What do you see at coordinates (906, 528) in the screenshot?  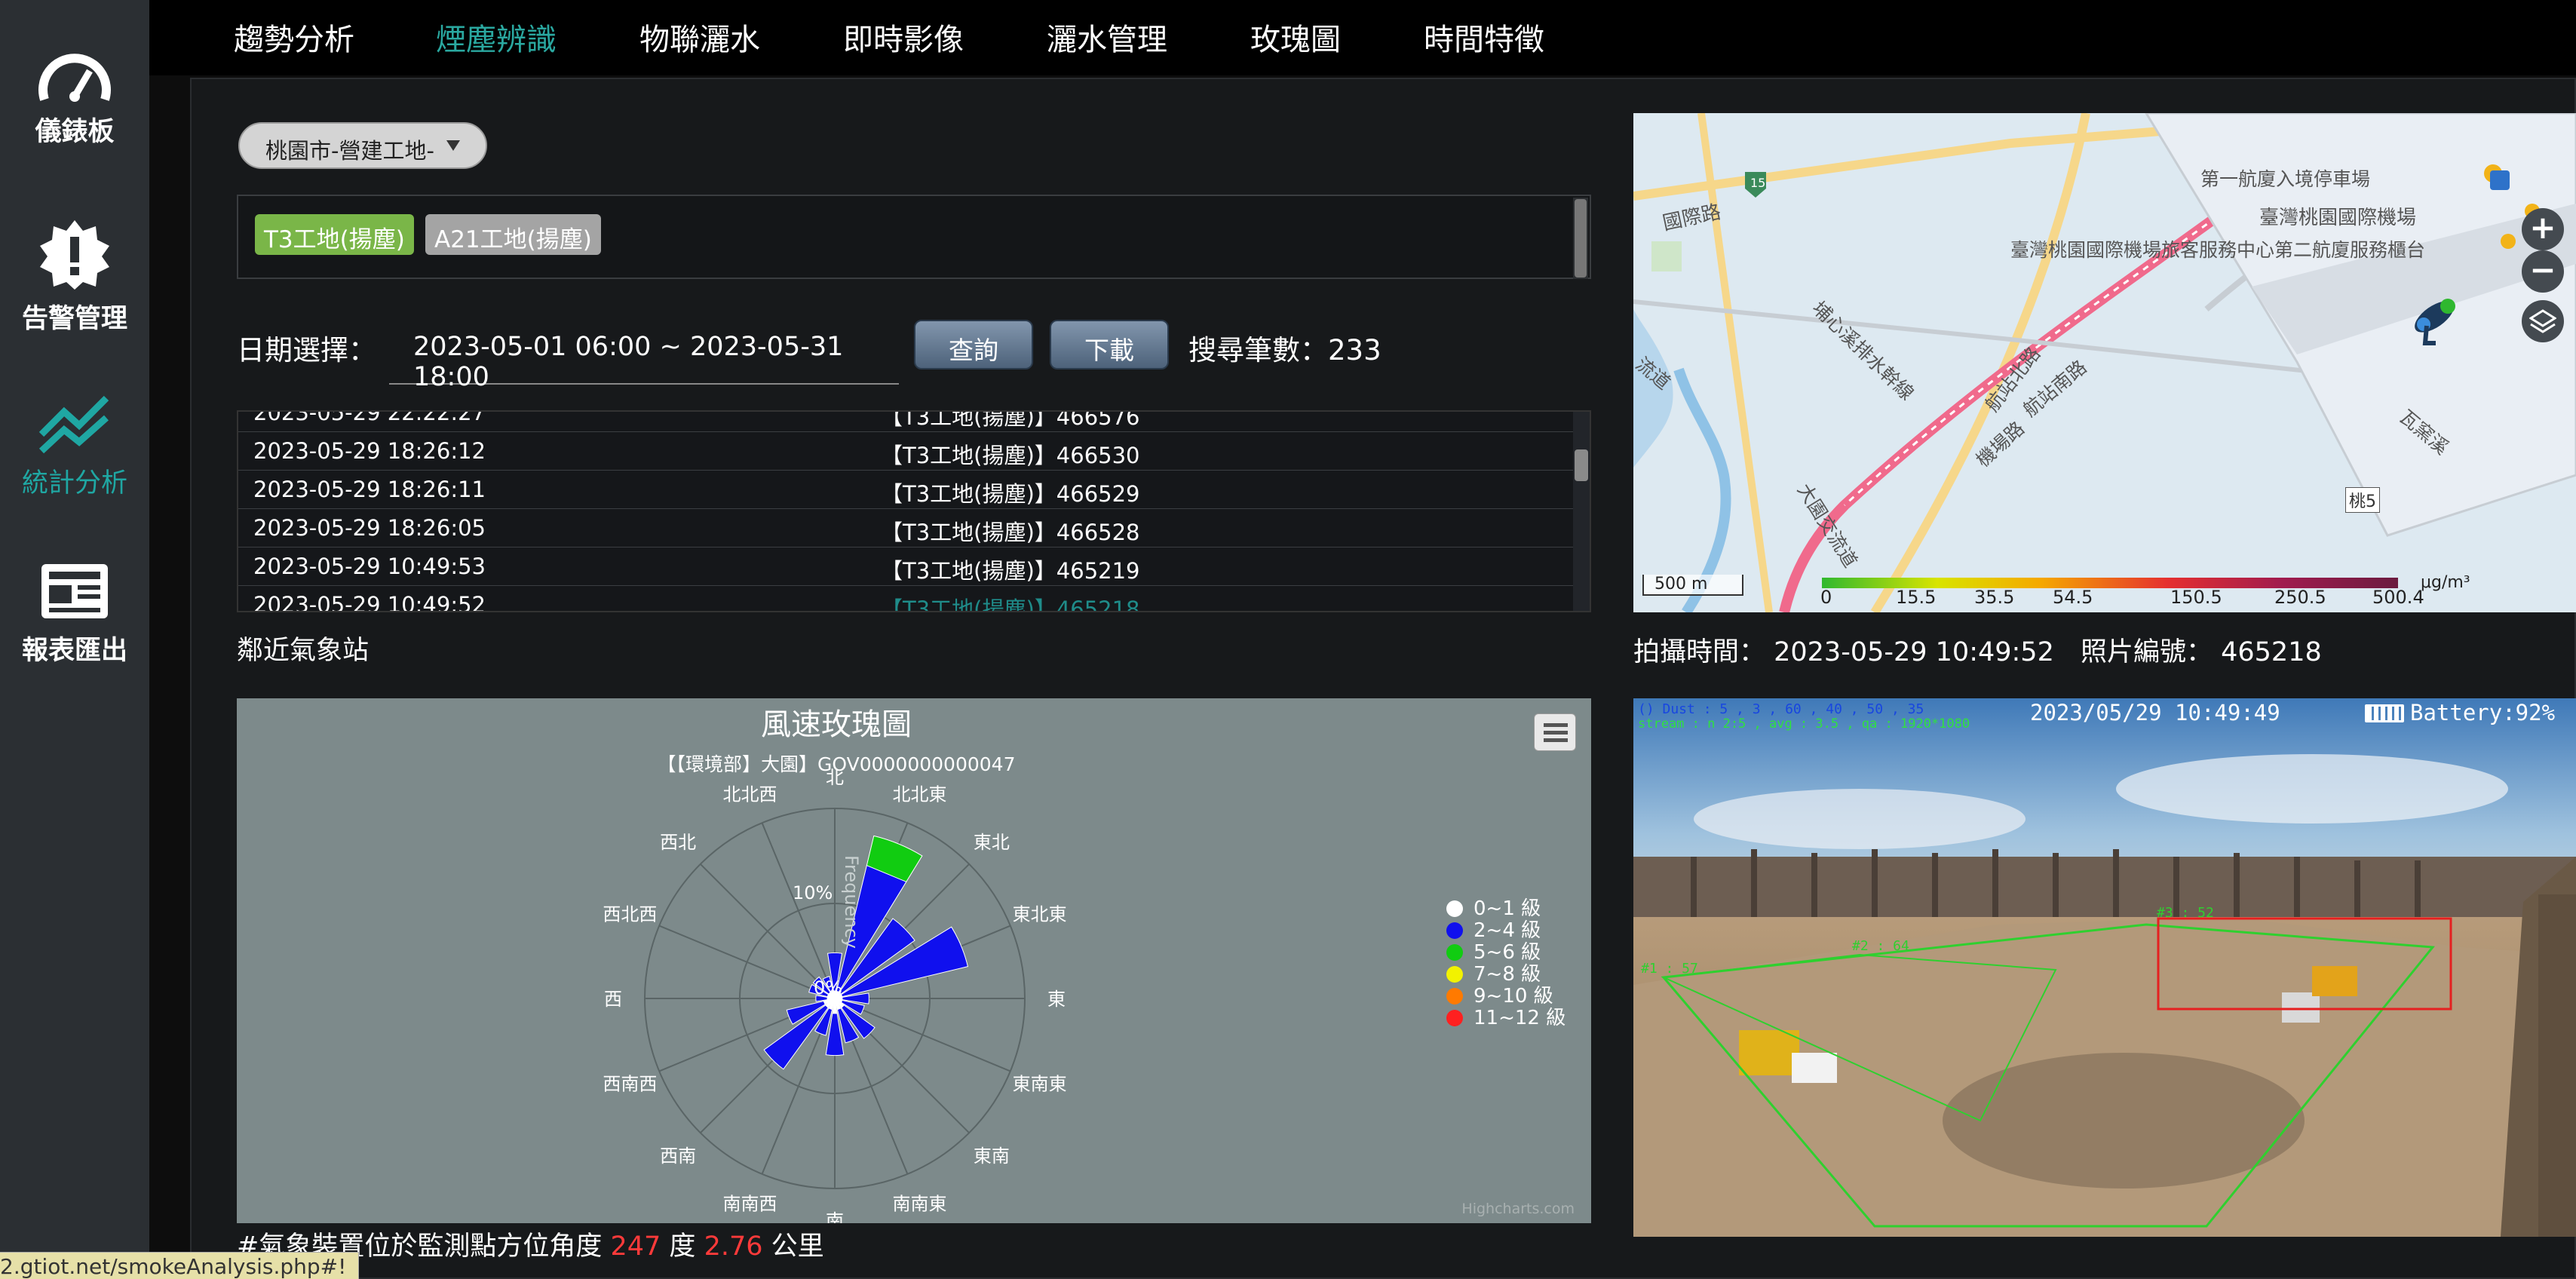 I see `table-row: 2023-05-29 18:26:05 【T3工地(揚塵)】466528` at bounding box center [906, 528].